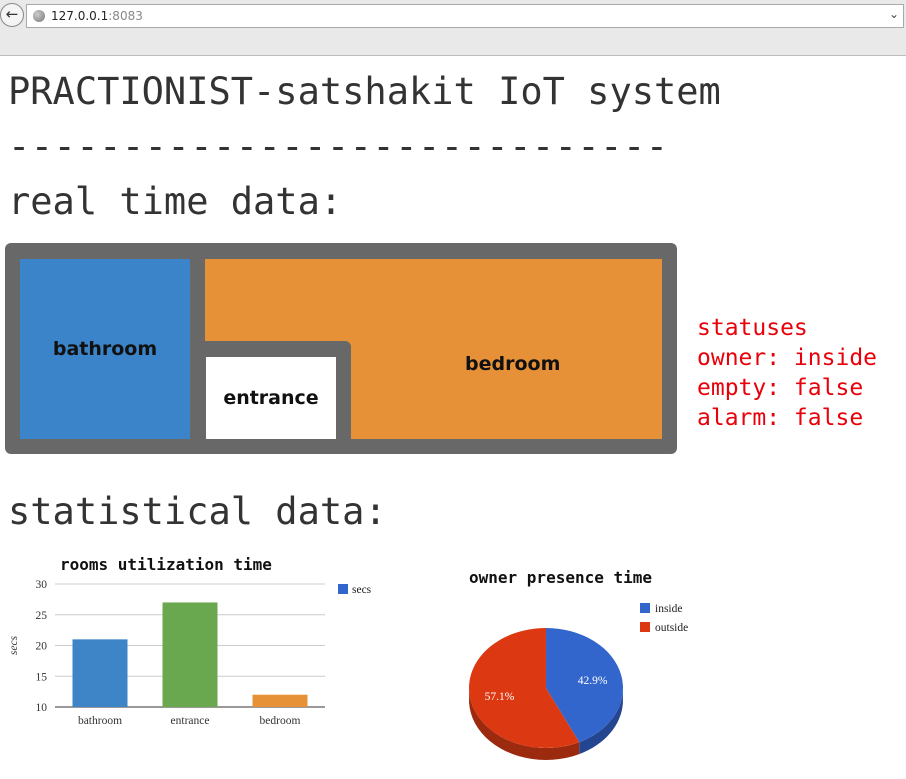 Image resolution: width=906 pixels, height=779 pixels. Describe the element at coordinates (42, 677) in the screenshot. I see `y-tick-label: 15` at that location.